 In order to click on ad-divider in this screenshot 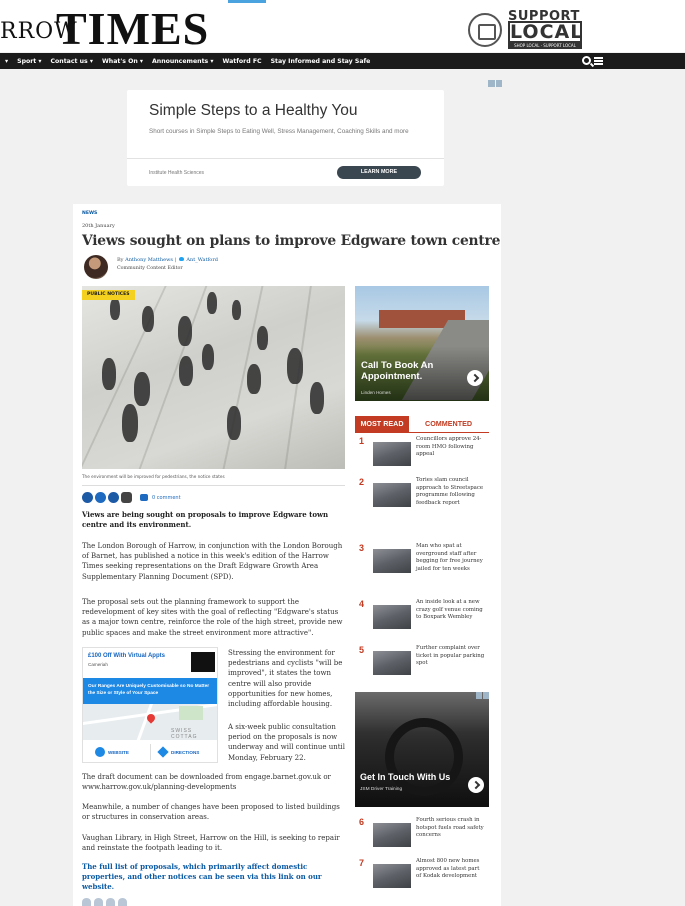, I will do `click(285, 158)`.